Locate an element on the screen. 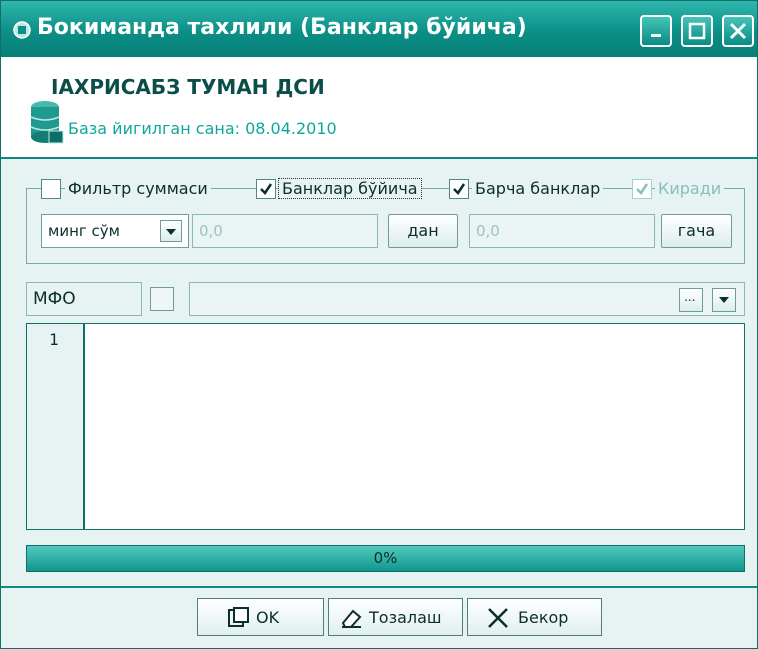  eraser-icon is located at coordinates (351, 618).